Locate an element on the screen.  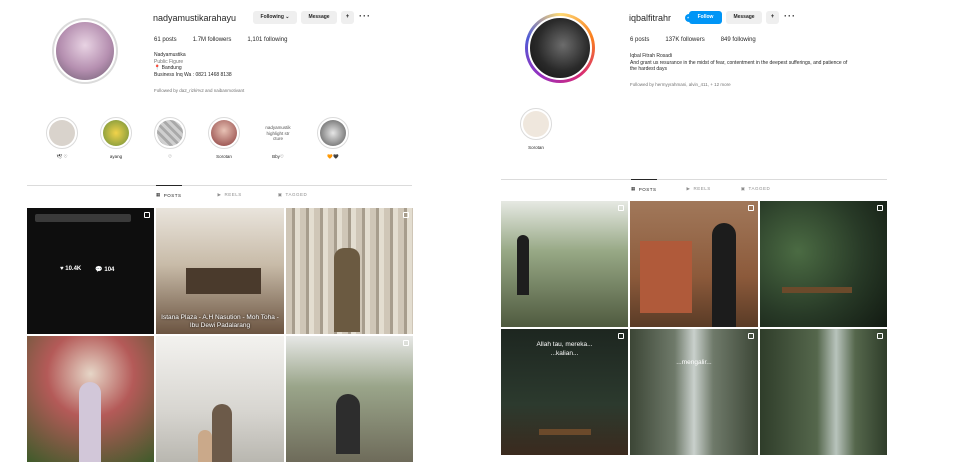
posts-count: 6 posts is located at coordinates (640, 40).